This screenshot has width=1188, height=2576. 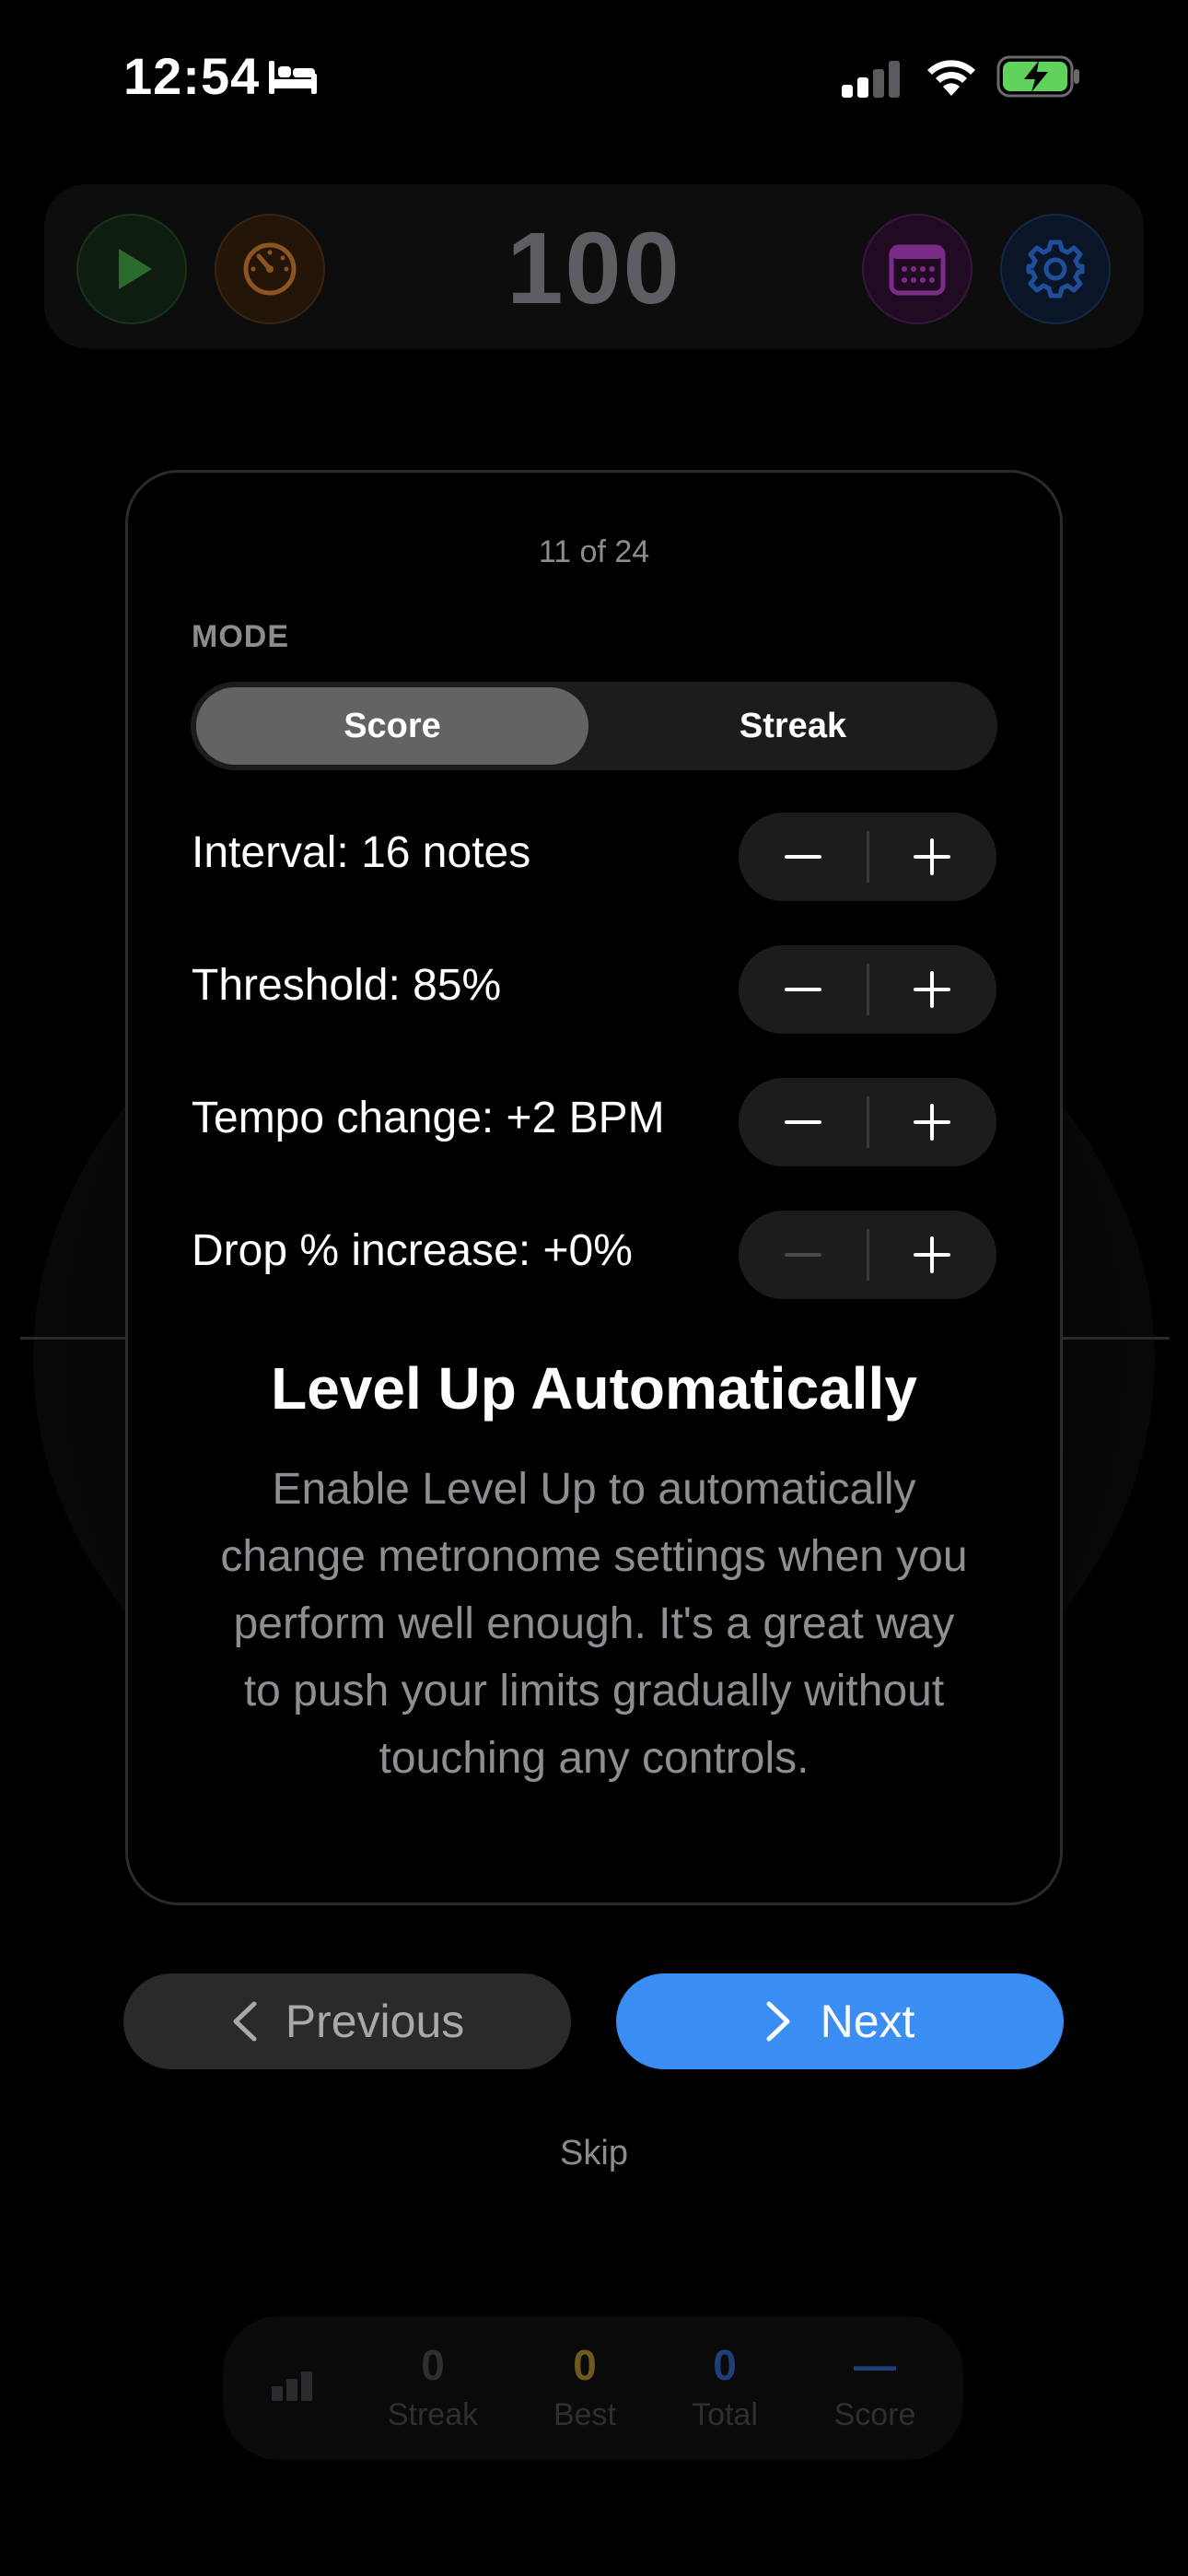 What do you see at coordinates (951, 77) in the screenshot?
I see `wifi-icon` at bounding box center [951, 77].